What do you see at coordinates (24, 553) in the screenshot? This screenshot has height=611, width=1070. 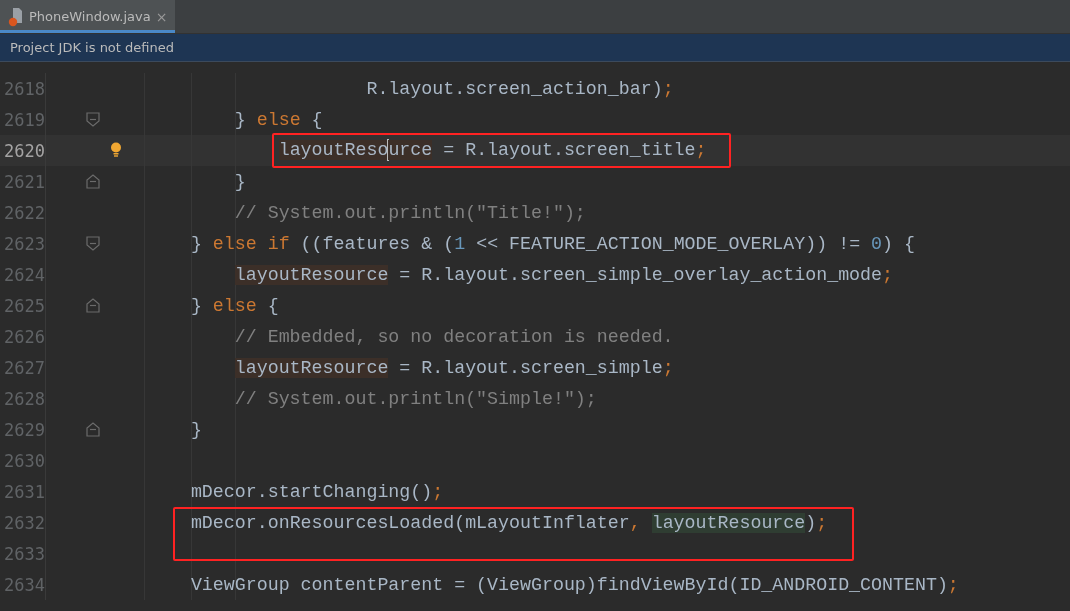 I see `line-number: 2633` at bounding box center [24, 553].